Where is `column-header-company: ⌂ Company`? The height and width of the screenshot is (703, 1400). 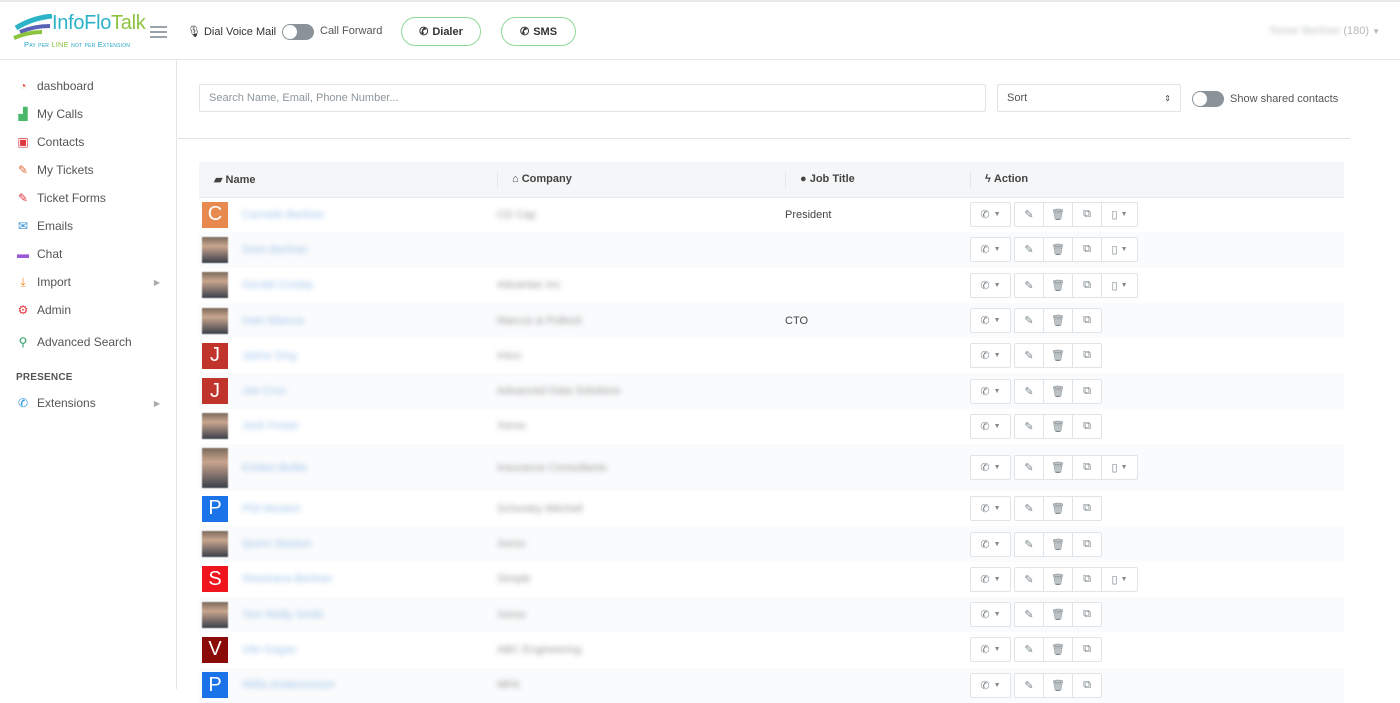
column-header-company: ⌂ Company is located at coordinates (641, 180).